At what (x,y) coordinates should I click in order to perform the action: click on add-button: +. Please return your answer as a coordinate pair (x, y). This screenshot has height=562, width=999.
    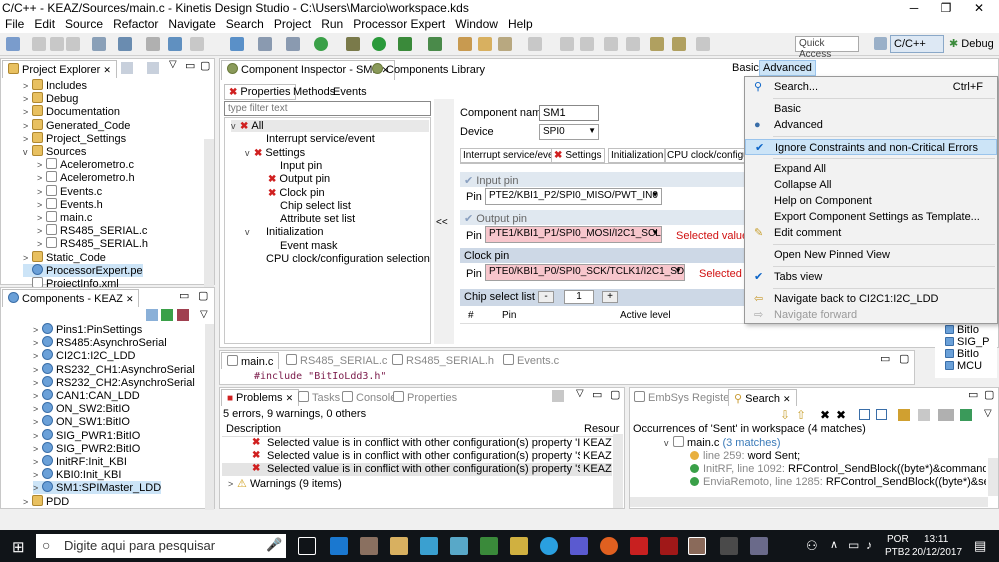
    Looking at the image, I should click on (610, 297).